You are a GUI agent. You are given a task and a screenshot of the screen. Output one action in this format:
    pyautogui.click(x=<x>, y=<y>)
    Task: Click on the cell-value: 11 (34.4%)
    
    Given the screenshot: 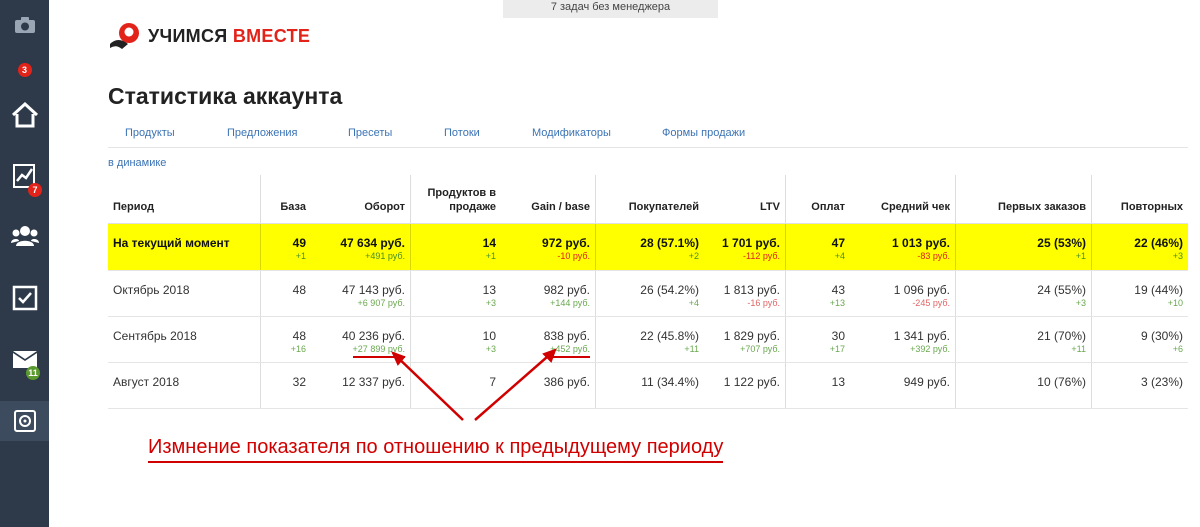 What is the action you would take?
    pyautogui.click(x=670, y=382)
    